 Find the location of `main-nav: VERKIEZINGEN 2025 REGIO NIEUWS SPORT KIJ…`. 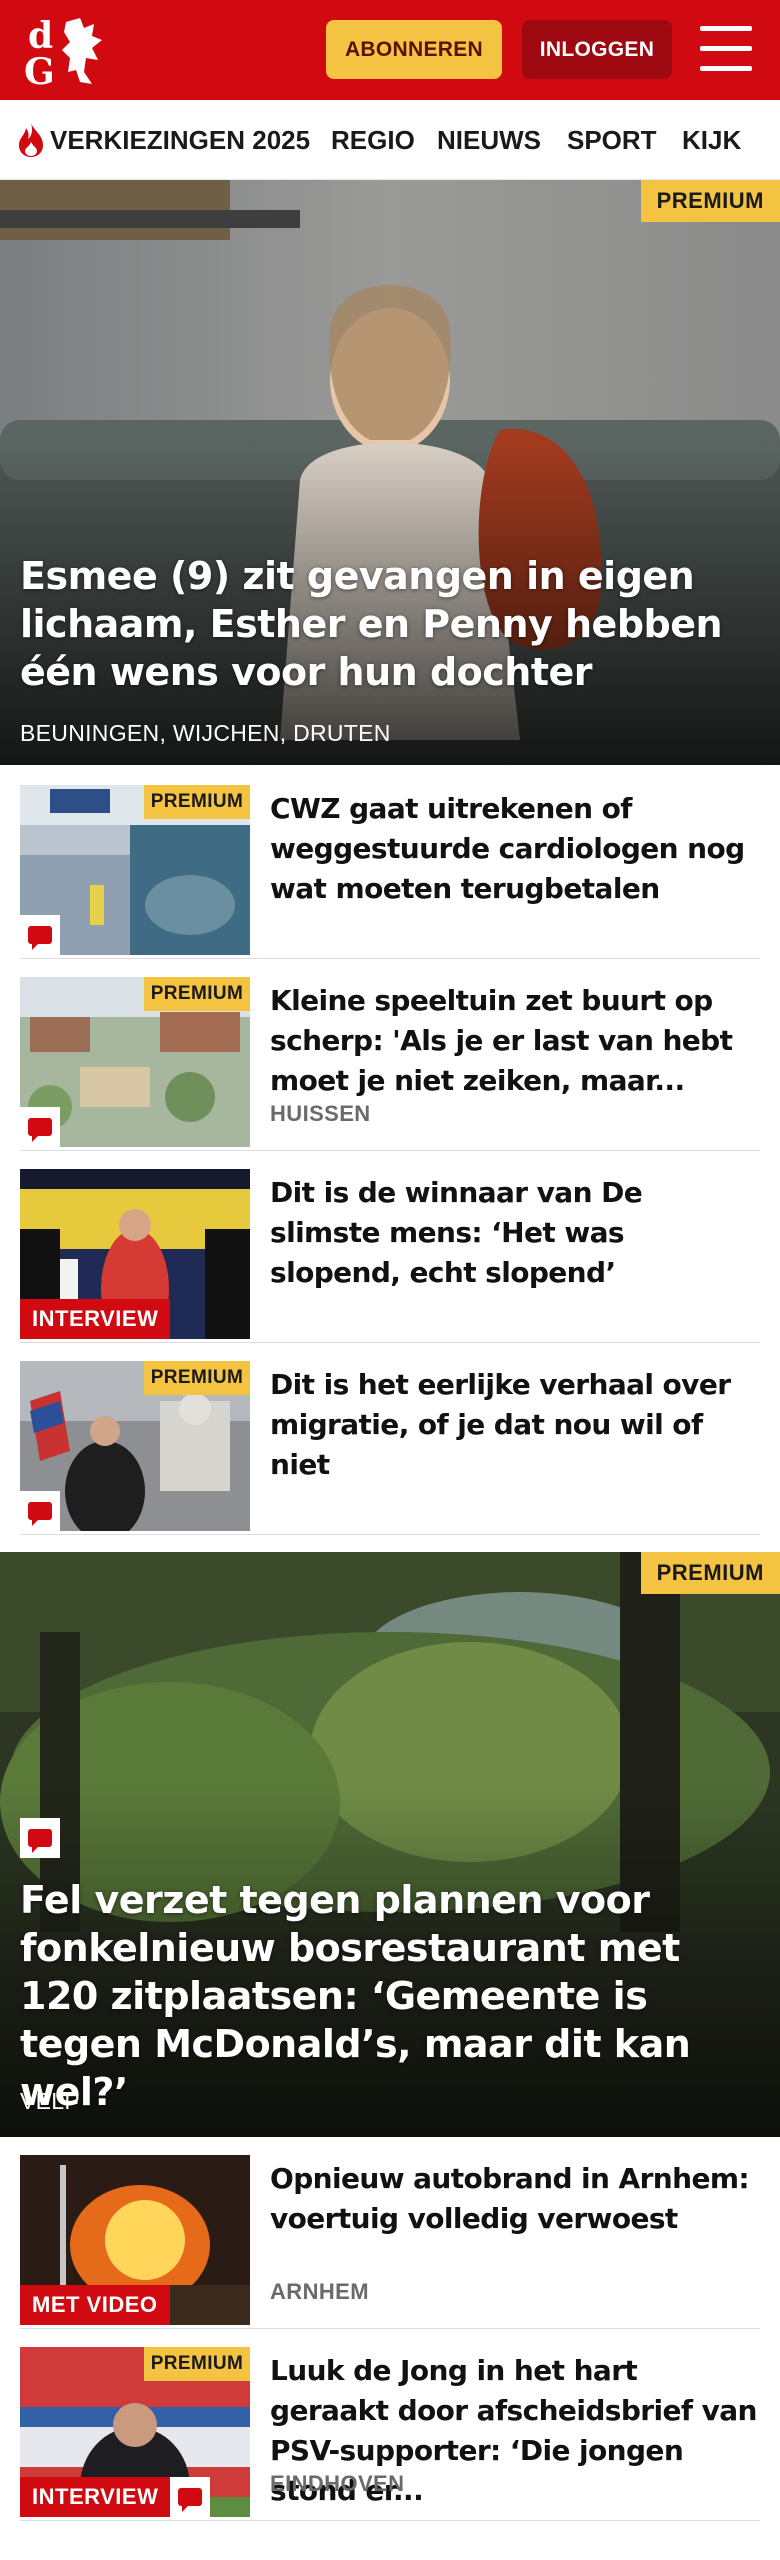

main-nav: VERKIEZINGEN 2025 REGIO NIEUWS SPORT KIJ… is located at coordinates (390, 140).